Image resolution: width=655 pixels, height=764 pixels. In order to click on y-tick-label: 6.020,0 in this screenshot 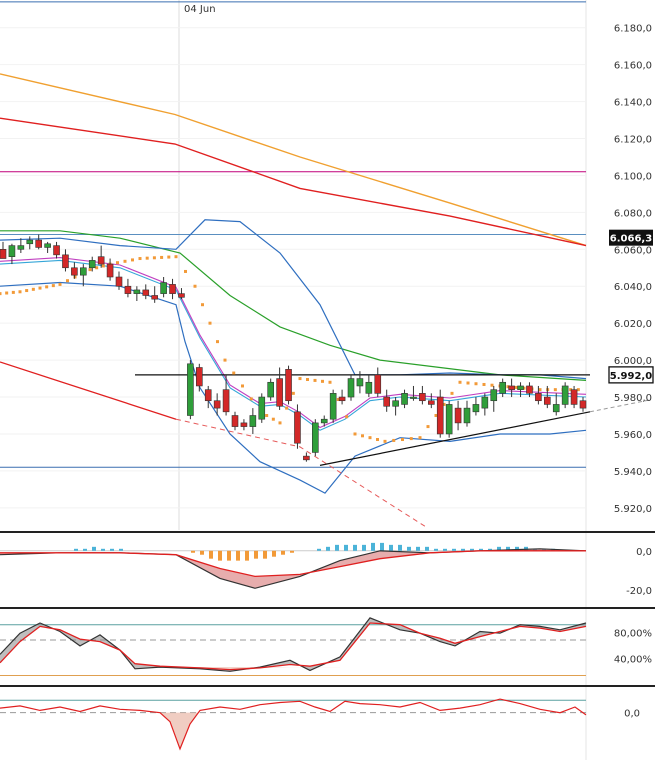, I will do `click(633, 324)`.